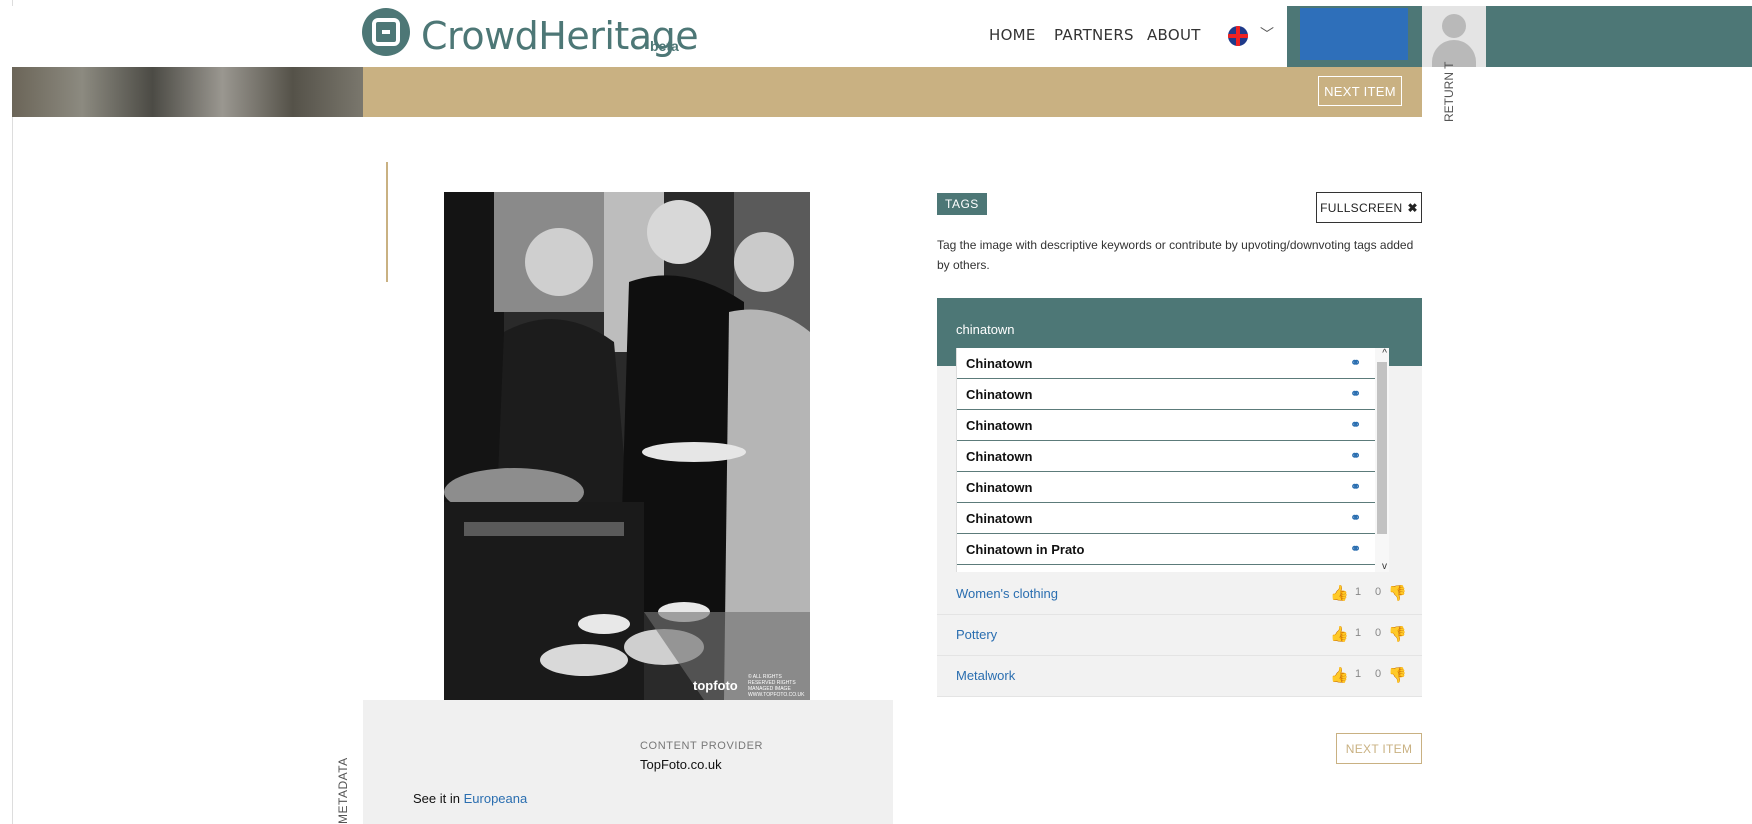  I want to click on chevron-down-icon: ﹀, so click(1267, 34).